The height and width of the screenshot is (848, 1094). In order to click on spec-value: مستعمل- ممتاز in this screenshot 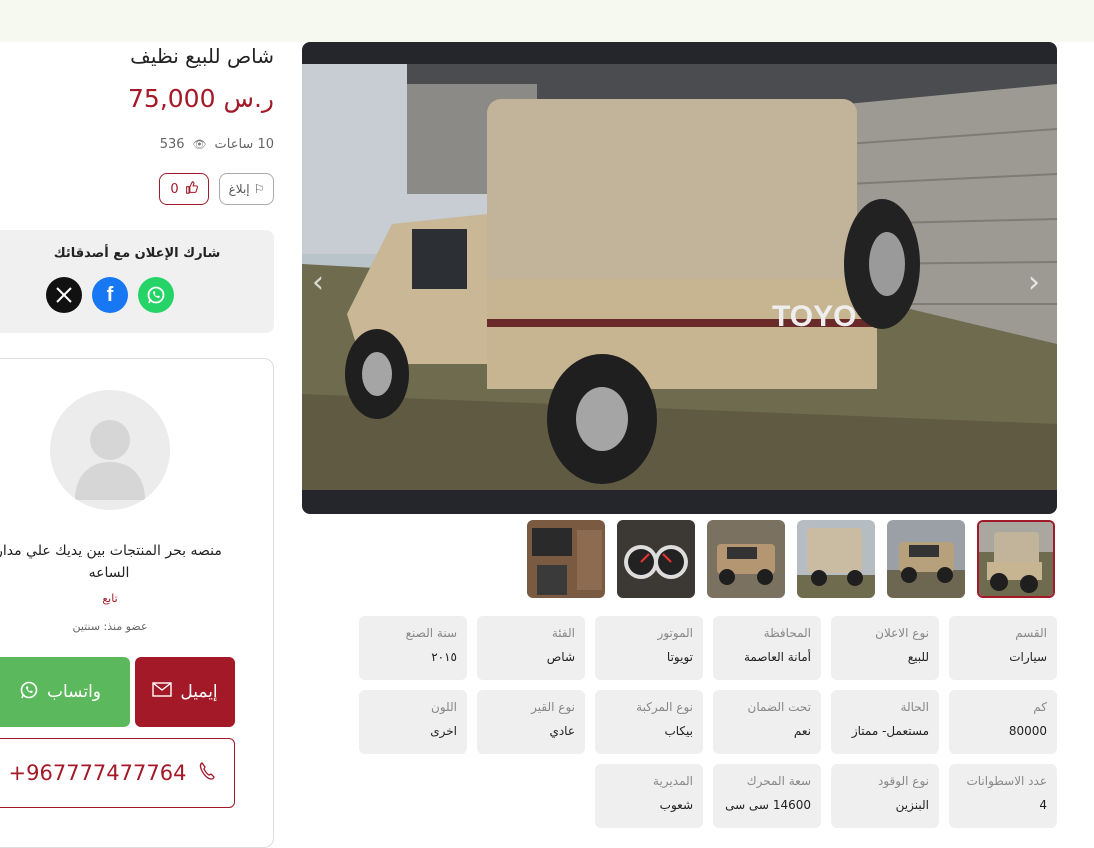, I will do `click(890, 731)`.